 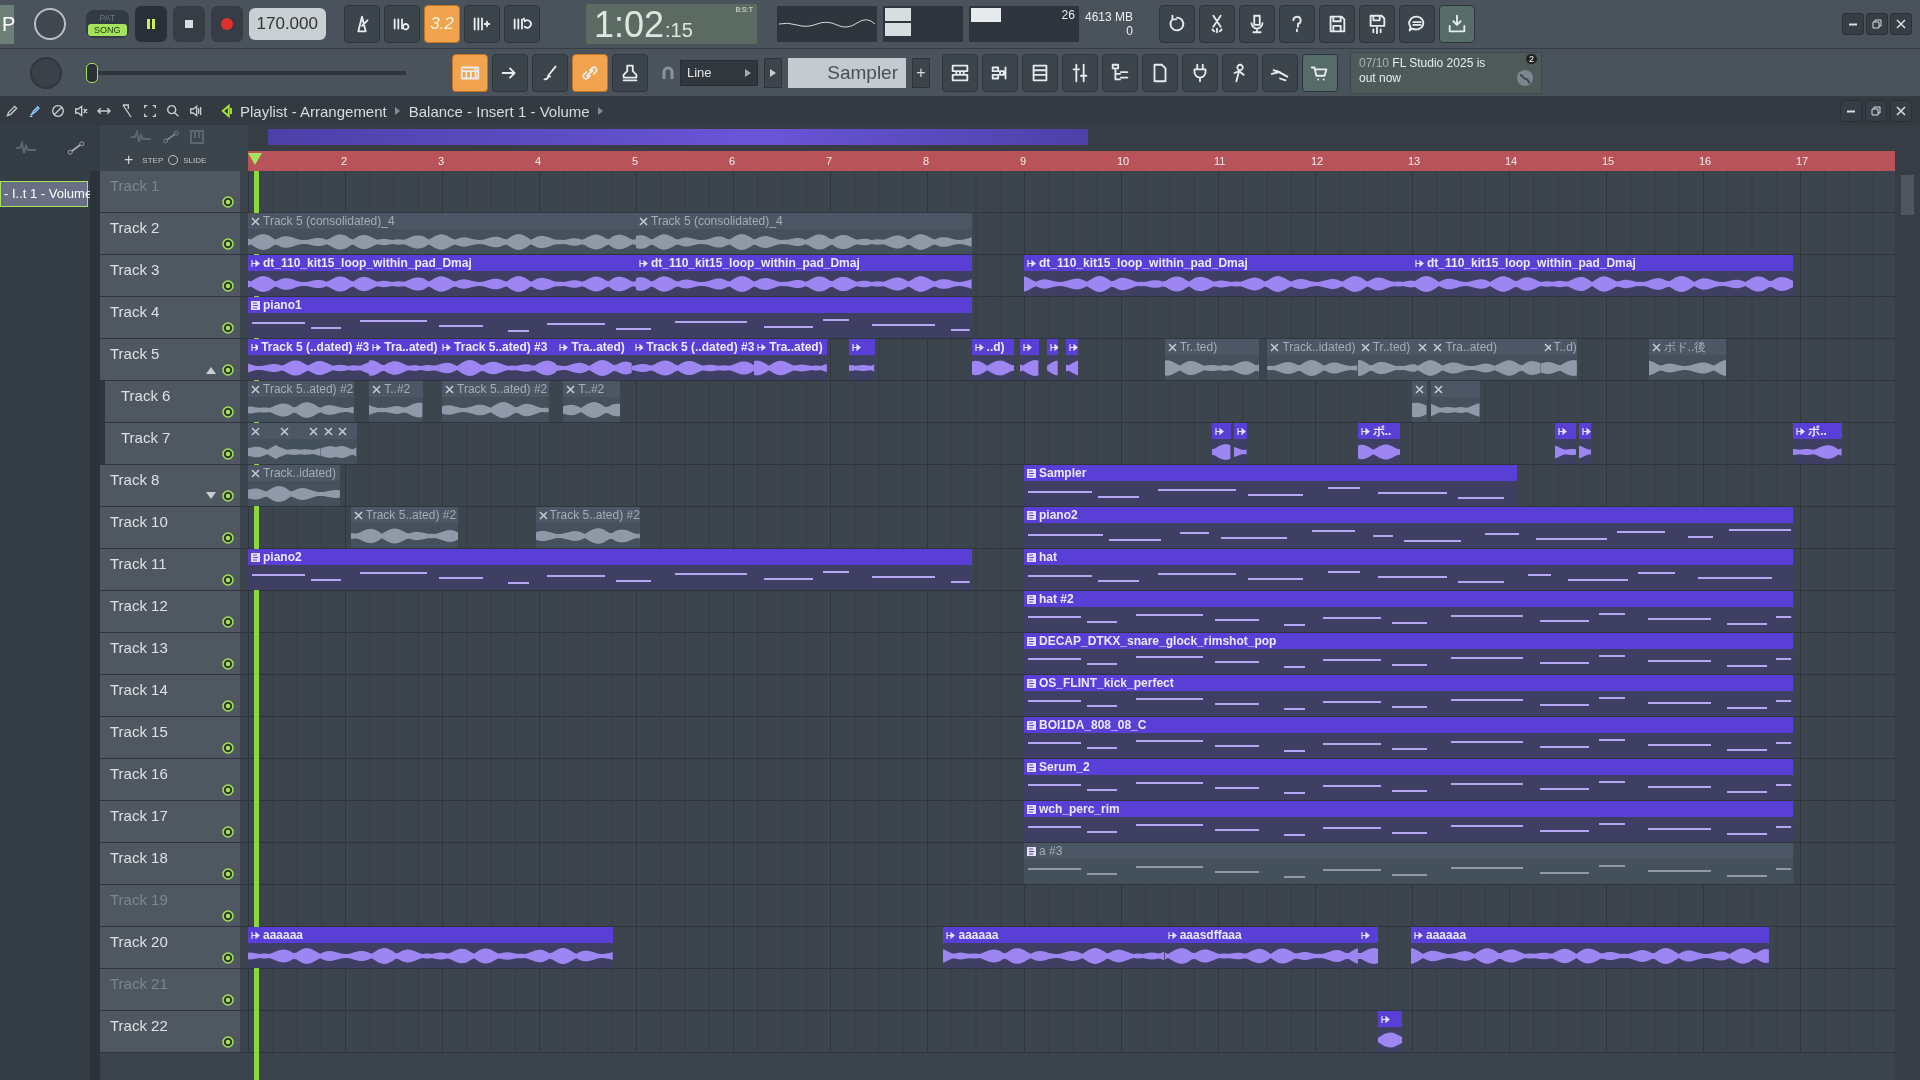 I want to click on track-header: Track 2, so click(x=170, y=233).